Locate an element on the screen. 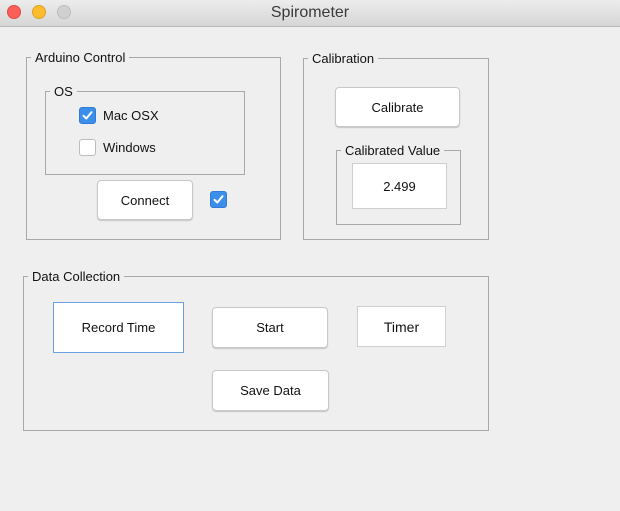 The image size is (620, 511). calibrated-value-group: Calibrated Value 2.499 is located at coordinates (398, 184).